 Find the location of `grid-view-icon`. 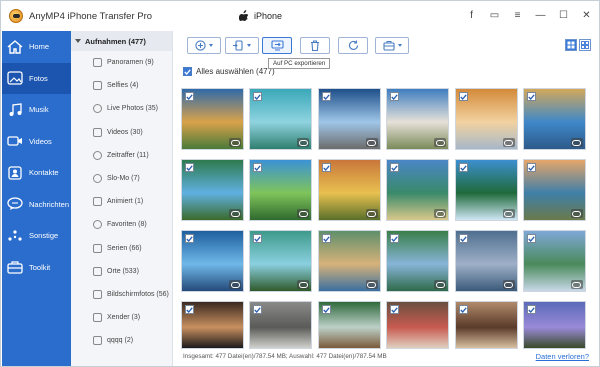

grid-view-icon is located at coordinates (571, 45).